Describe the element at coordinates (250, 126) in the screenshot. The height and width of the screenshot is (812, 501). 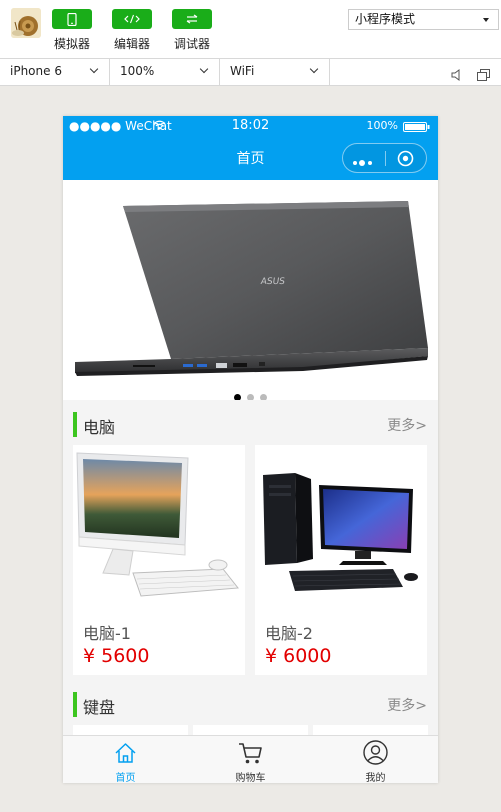
I see `status-bar: ●●●●● WeChat 18:02 100%` at that location.